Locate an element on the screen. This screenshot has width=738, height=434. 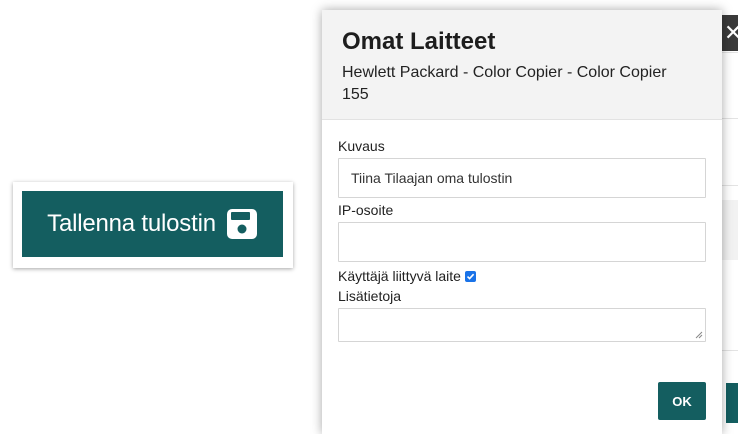
extra-info-label: Lisätietoja is located at coordinates (370, 296).